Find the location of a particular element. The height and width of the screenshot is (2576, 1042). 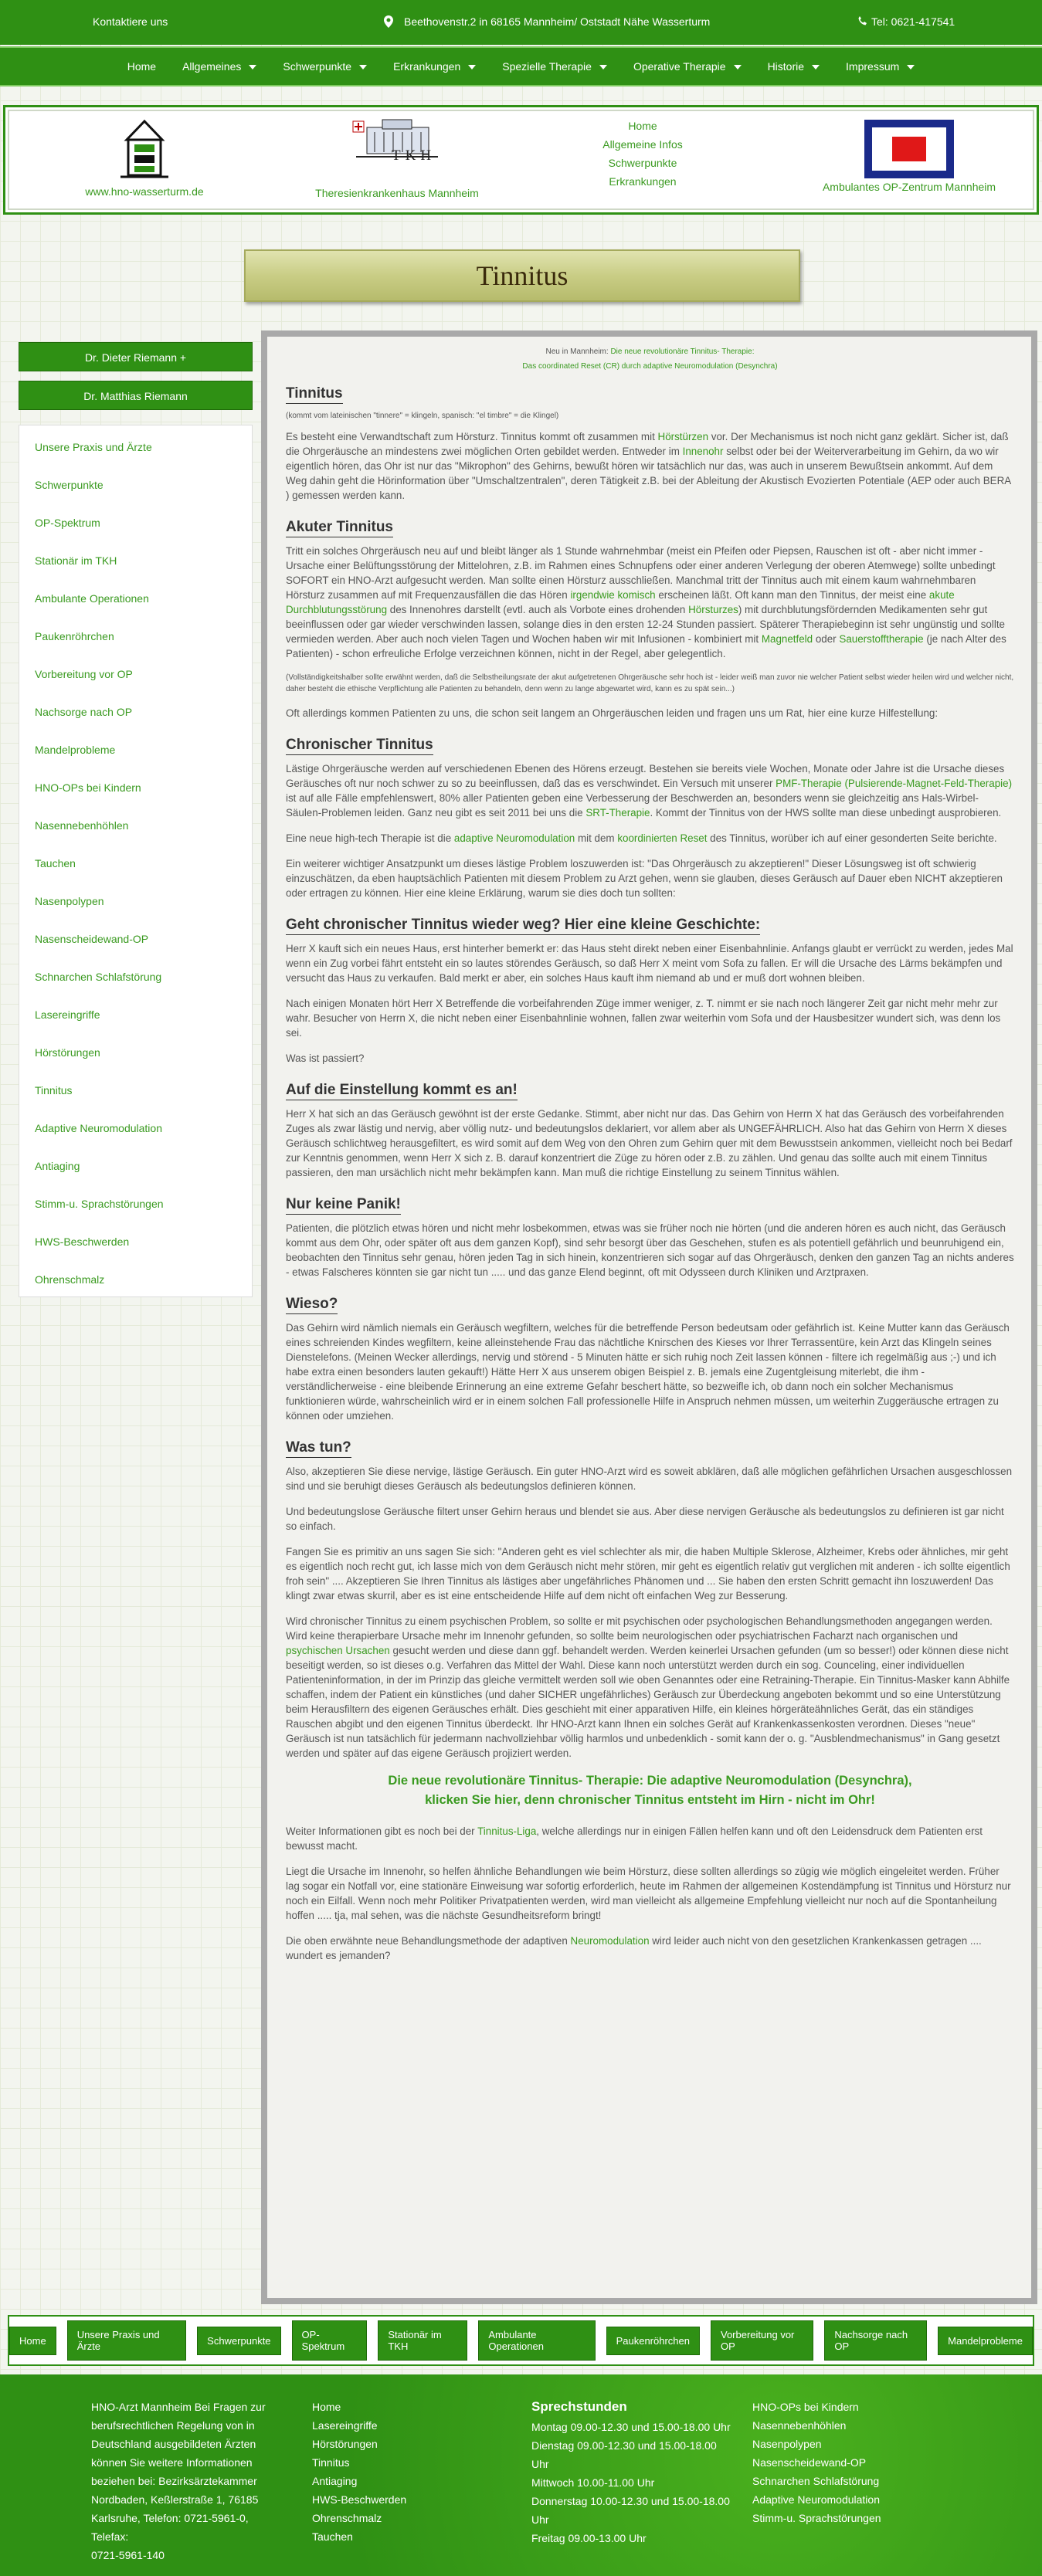

link-reset: koordinierten Reset is located at coordinates (662, 838).